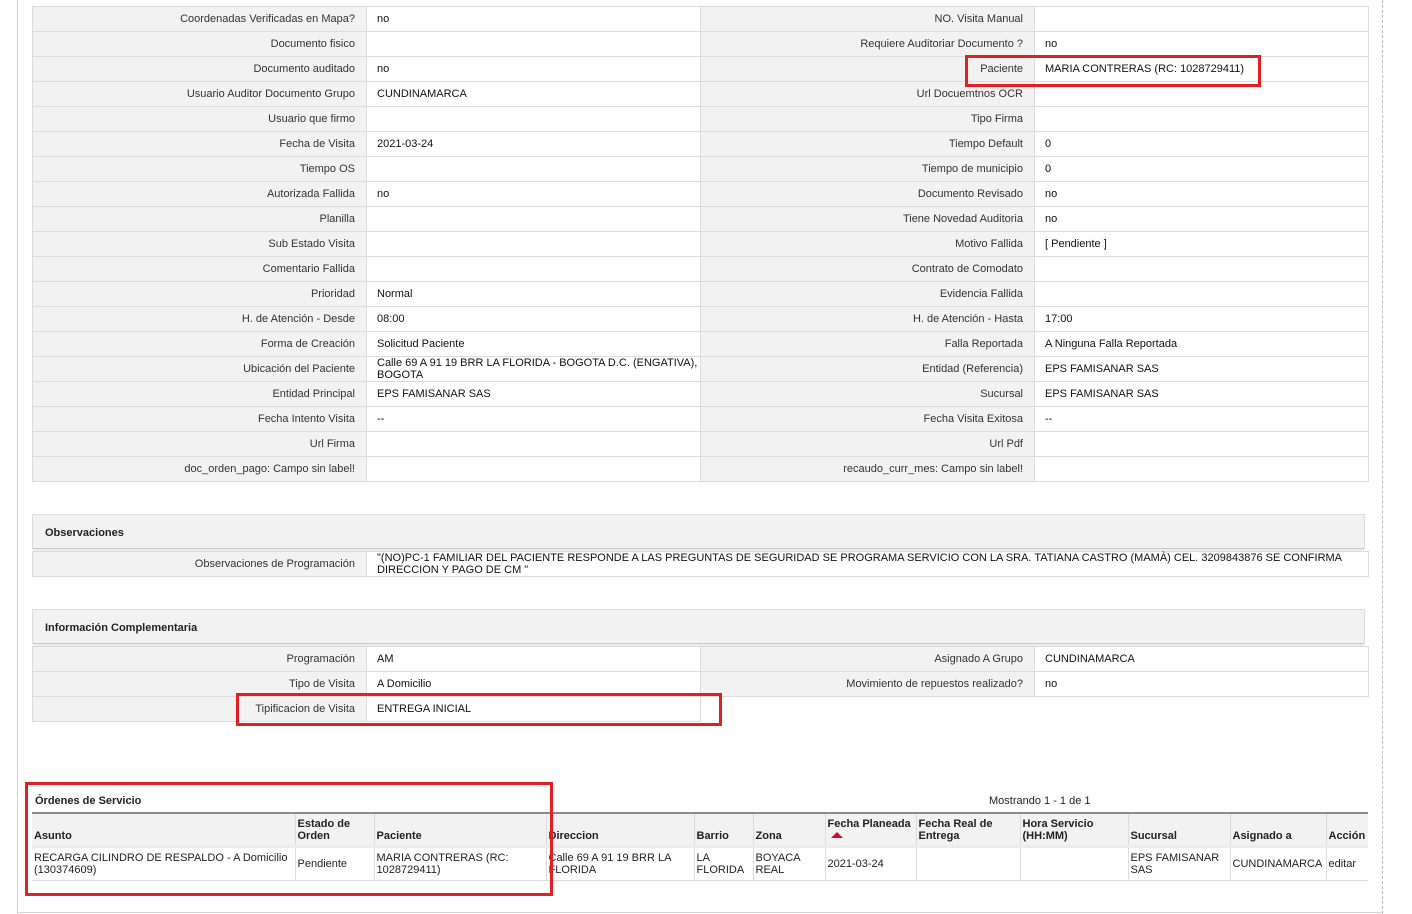 This screenshot has height=914, width=1412. What do you see at coordinates (1201, 294) in the screenshot?
I see `field-value-evidencia-fallida` at bounding box center [1201, 294].